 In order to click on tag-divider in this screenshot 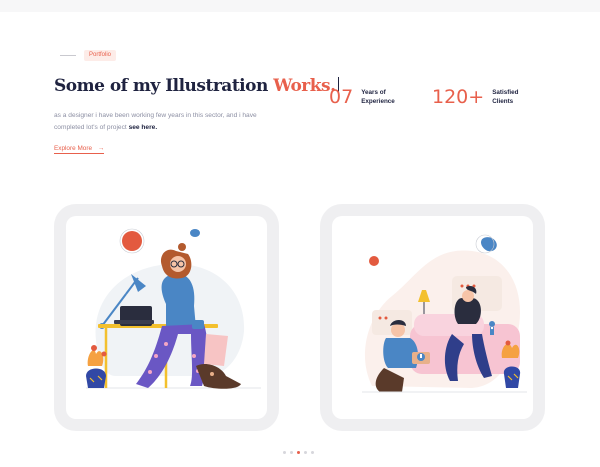, I will do `click(68, 55)`.